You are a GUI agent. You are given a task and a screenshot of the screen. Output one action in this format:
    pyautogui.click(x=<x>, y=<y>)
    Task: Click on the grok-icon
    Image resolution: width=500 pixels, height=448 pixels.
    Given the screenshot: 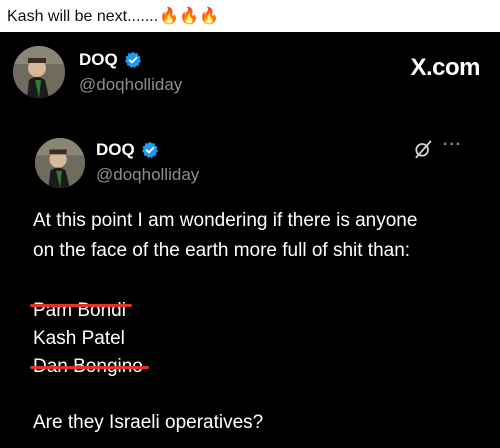 What is the action you would take?
    pyautogui.click(x=423, y=149)
    